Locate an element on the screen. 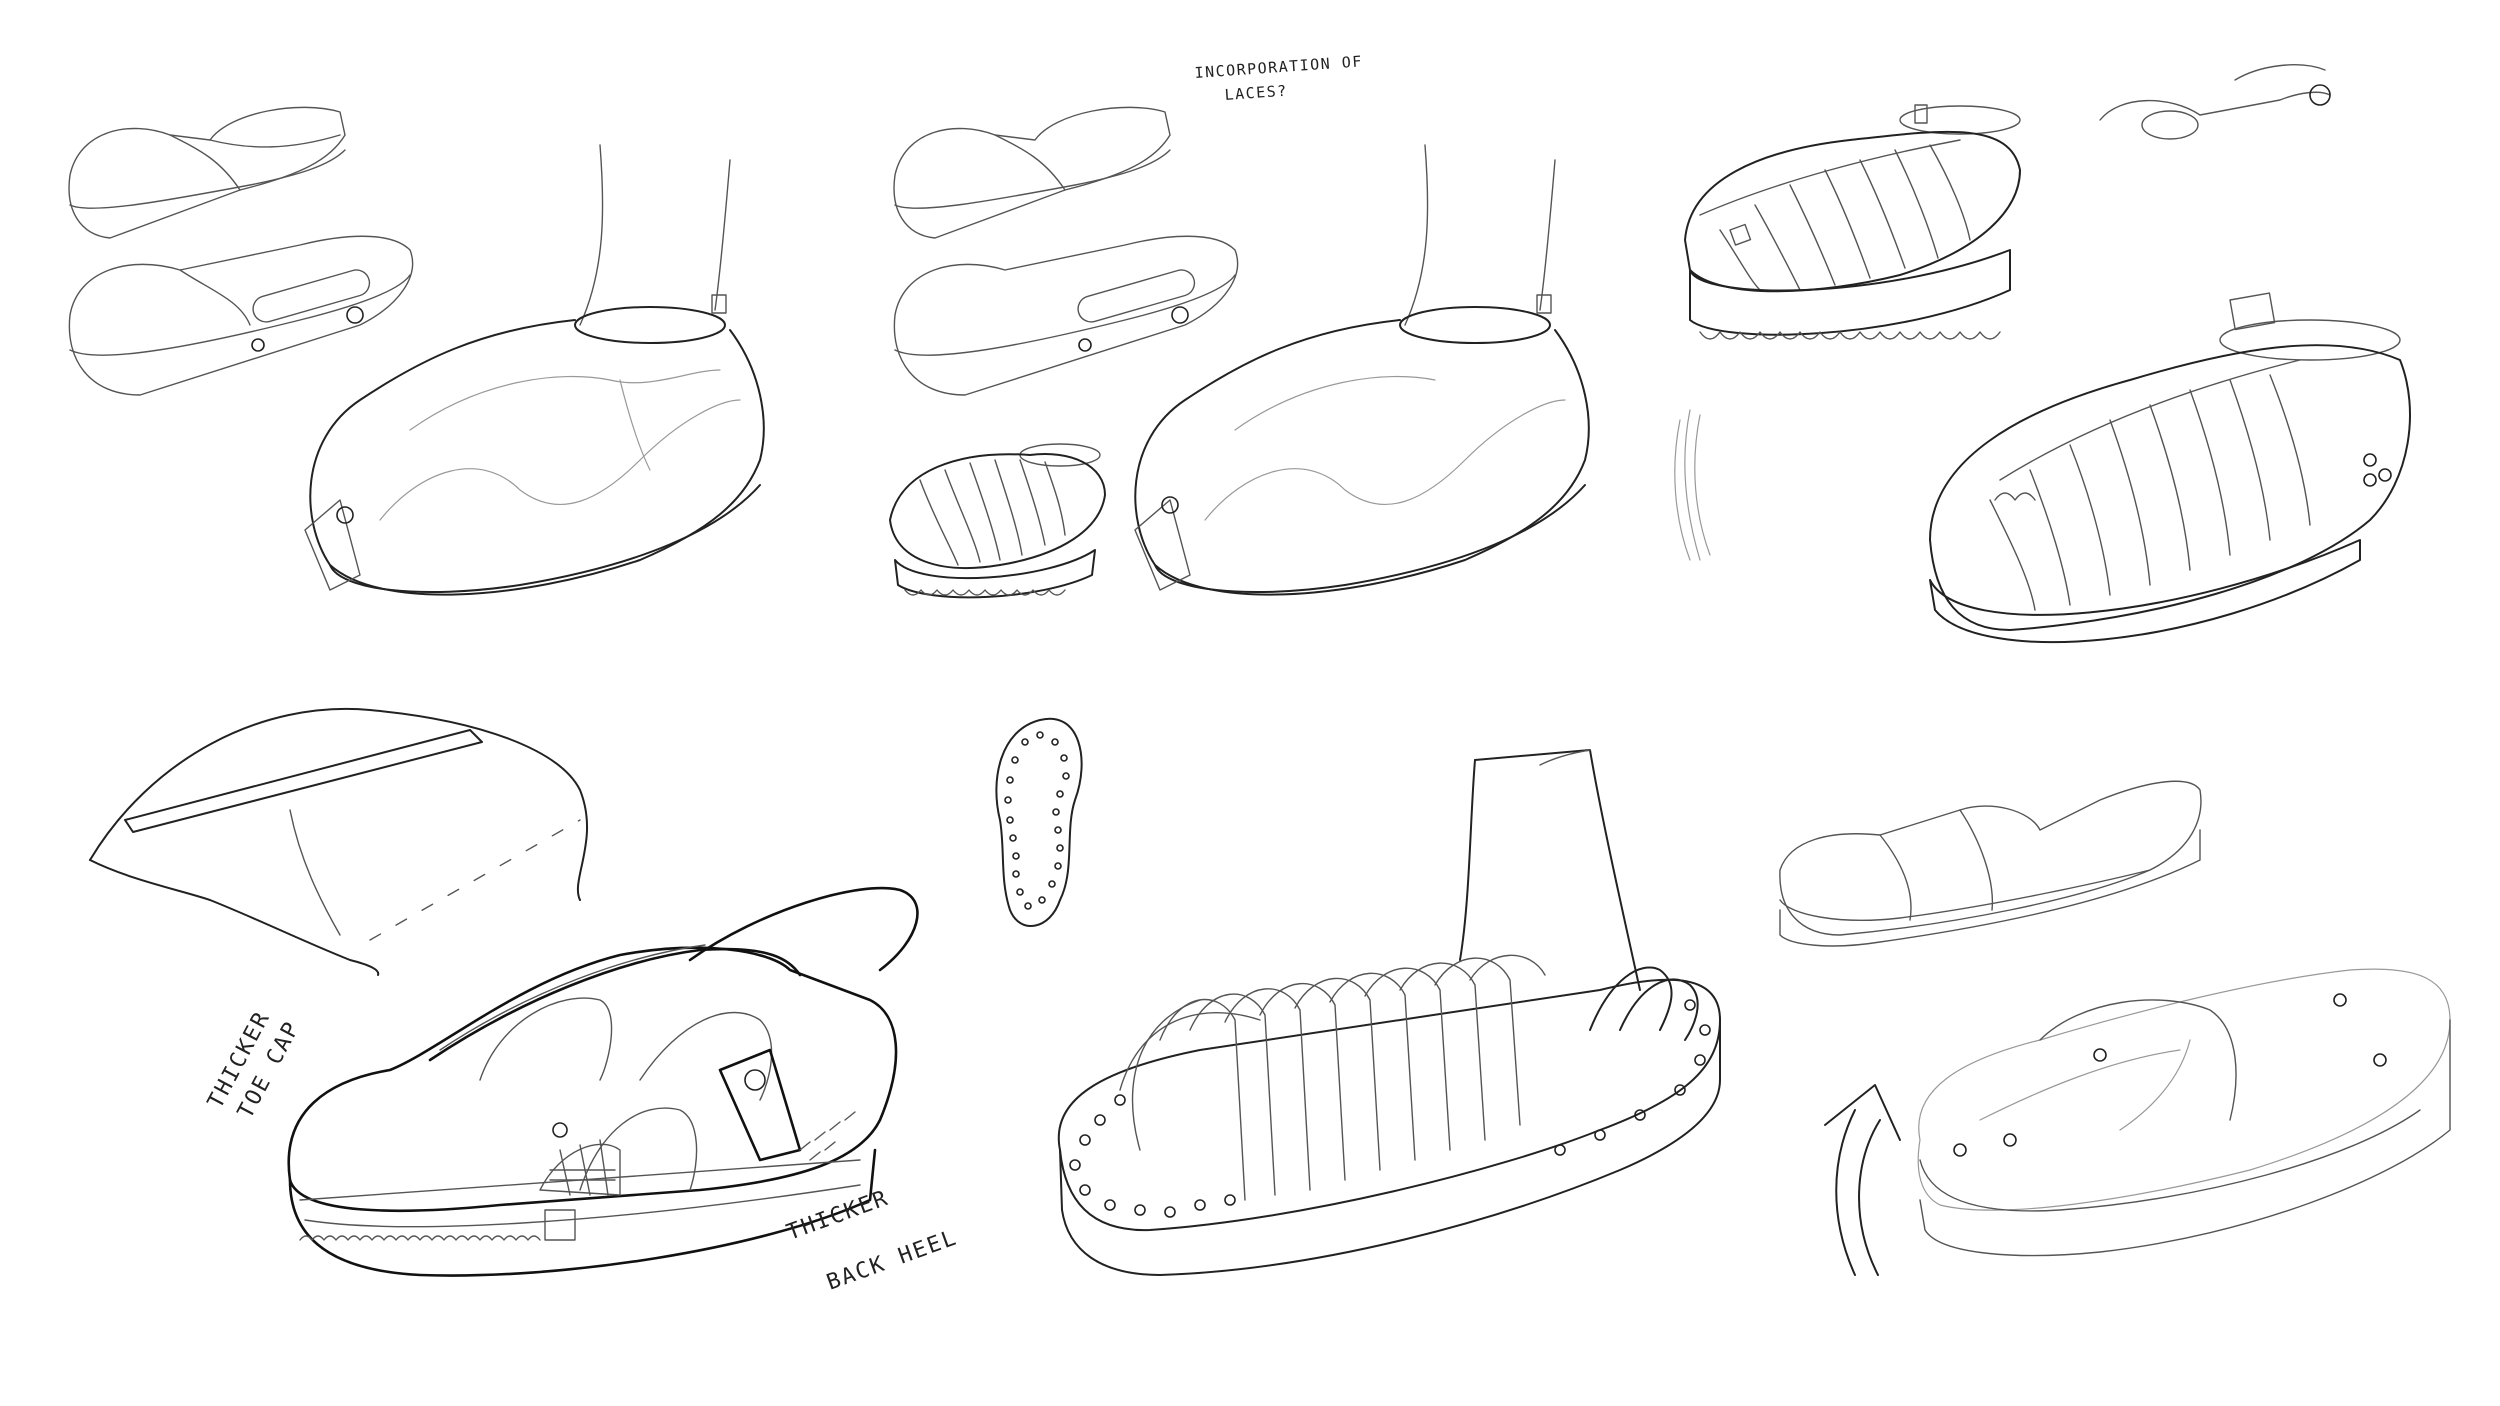 This screenshot has width=2500, height=1406. sketch-clog-bottom-right is located at coordinates (2184, 1112).